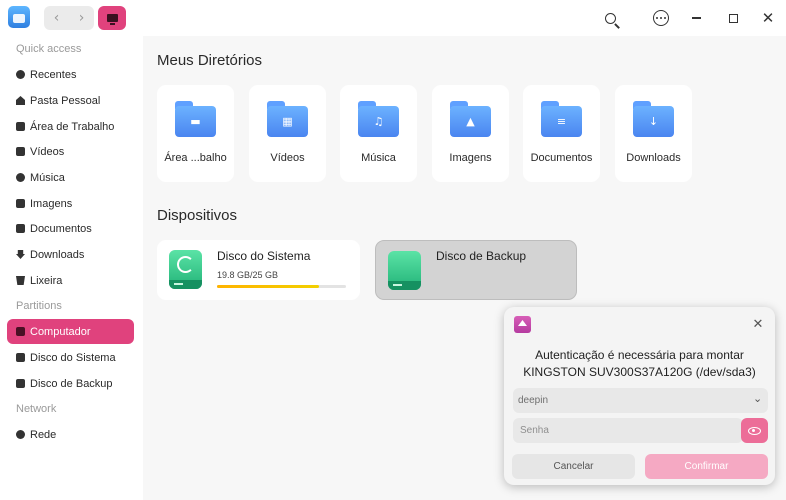 This screenshot has height=500, width=786. I want to click on sidebar-item-documentos: Documentos, so click(70, 228).